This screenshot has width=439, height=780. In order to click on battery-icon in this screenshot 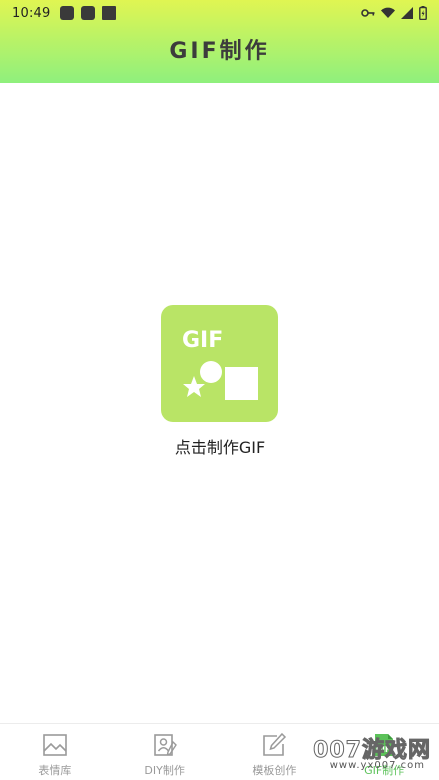, I will do `click(423, 13)`.